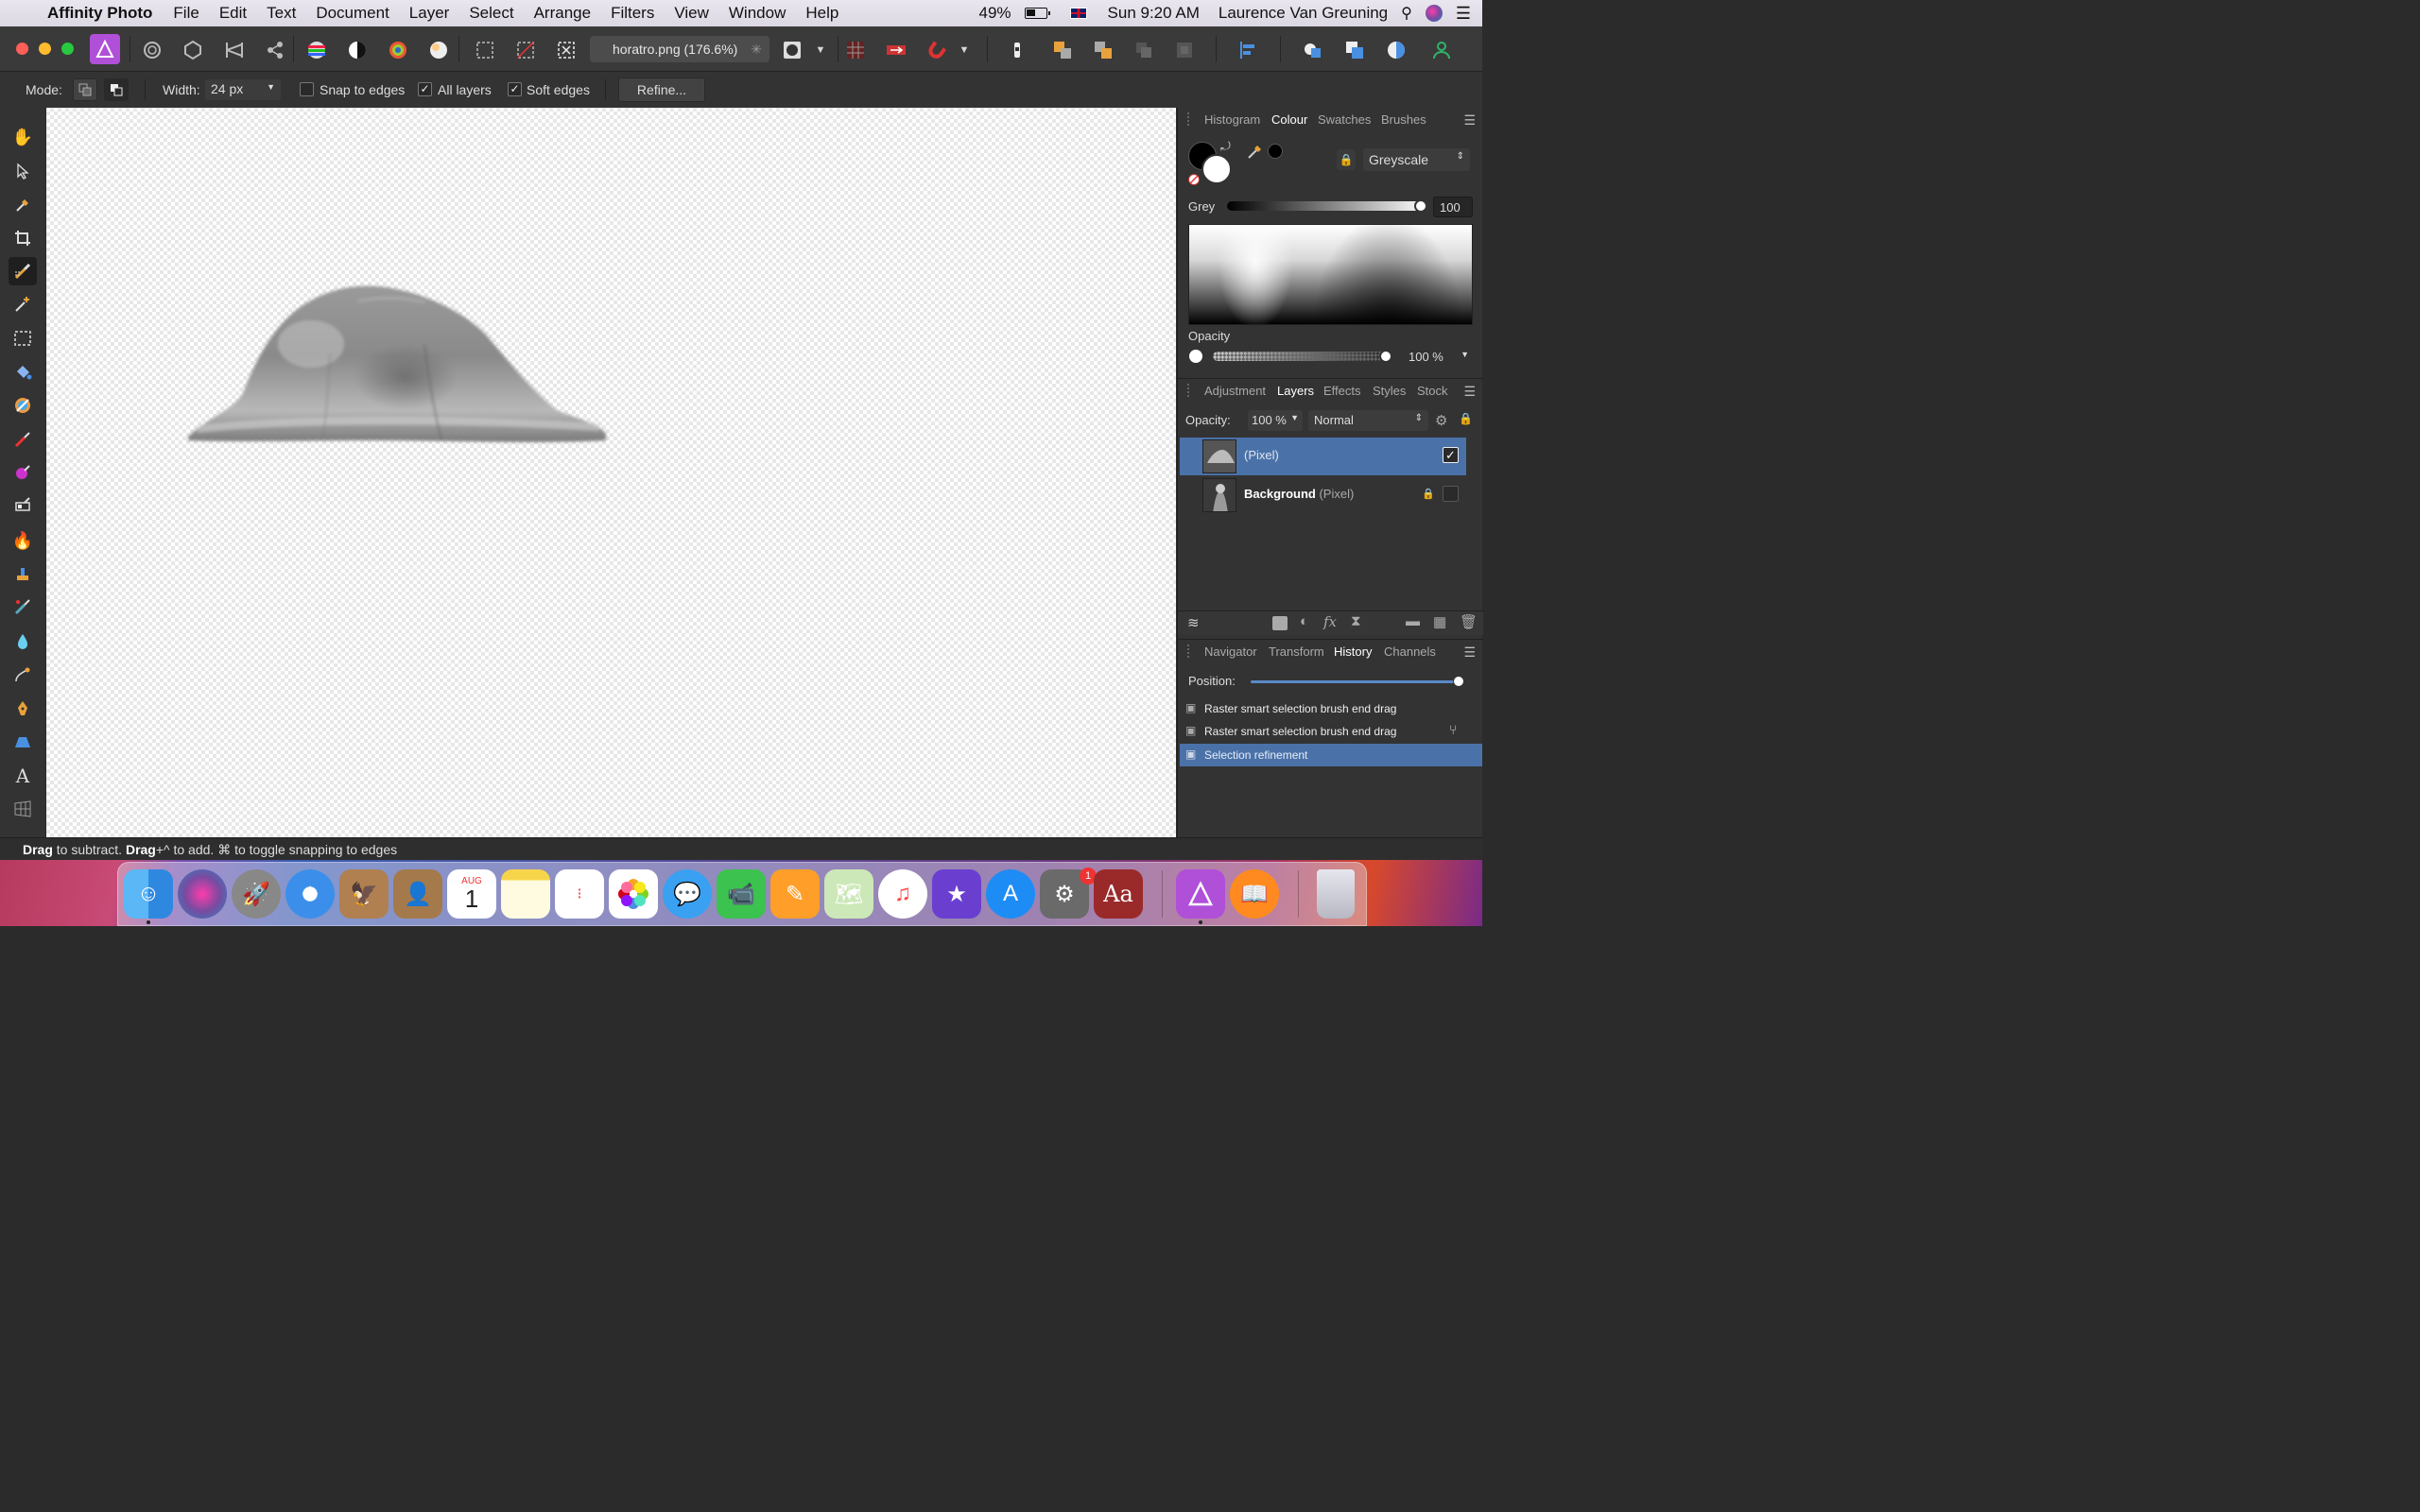 The width and height of the screenshot is (2420, 1512). I want to click on mask-layer-icon, so click(1280, 623).